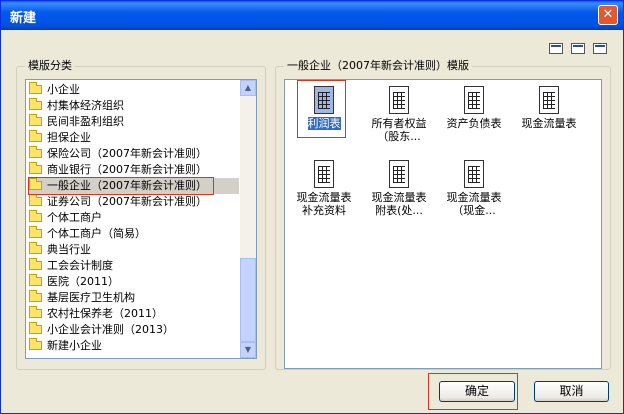 The image size is (624, 414). Describe the element at coordinates (556, 48) in the screenshot. I see `large-icons-view-icon` at that location.